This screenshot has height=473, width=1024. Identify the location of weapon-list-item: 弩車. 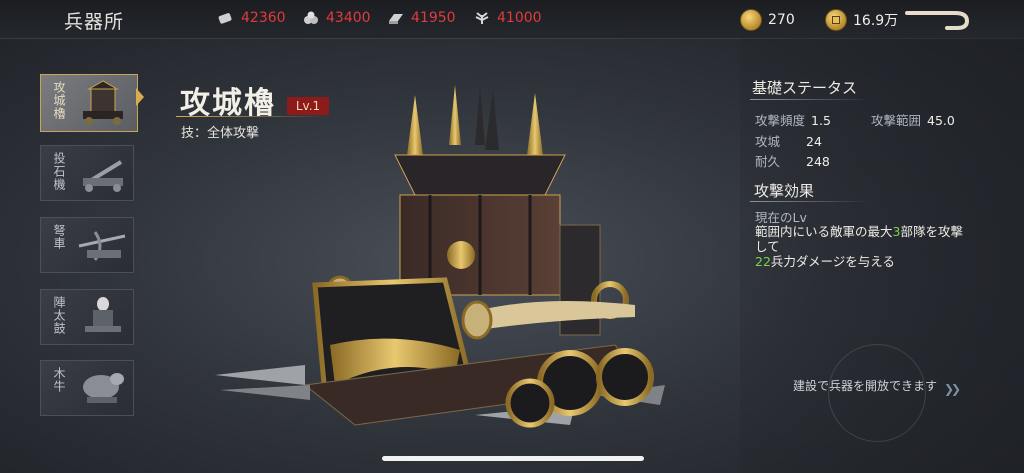
(87, 245).